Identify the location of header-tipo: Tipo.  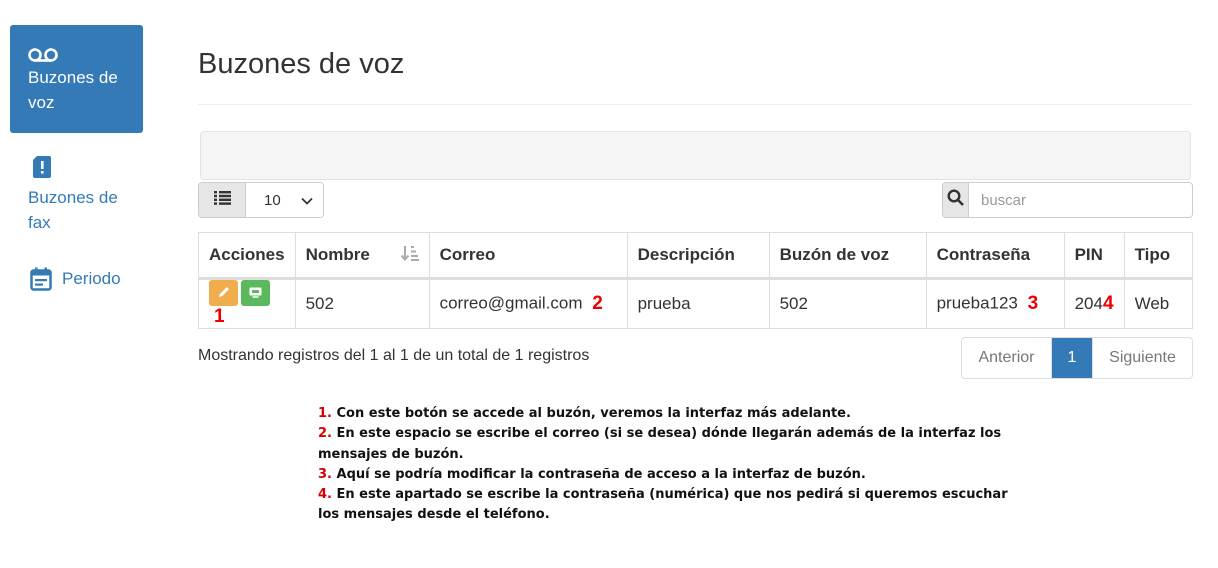
(1158, 256).